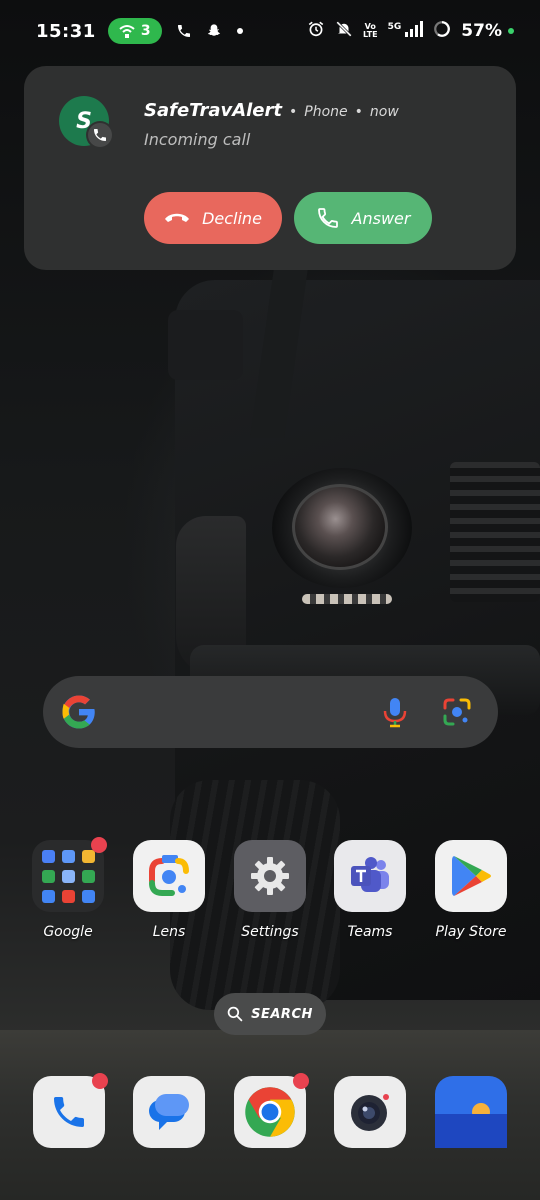 The image size is (540, 1200). What do you see at coordinates (414, 31) in the screenshot?
I see `signal-strength-icon` at bounding box center [414, 31].